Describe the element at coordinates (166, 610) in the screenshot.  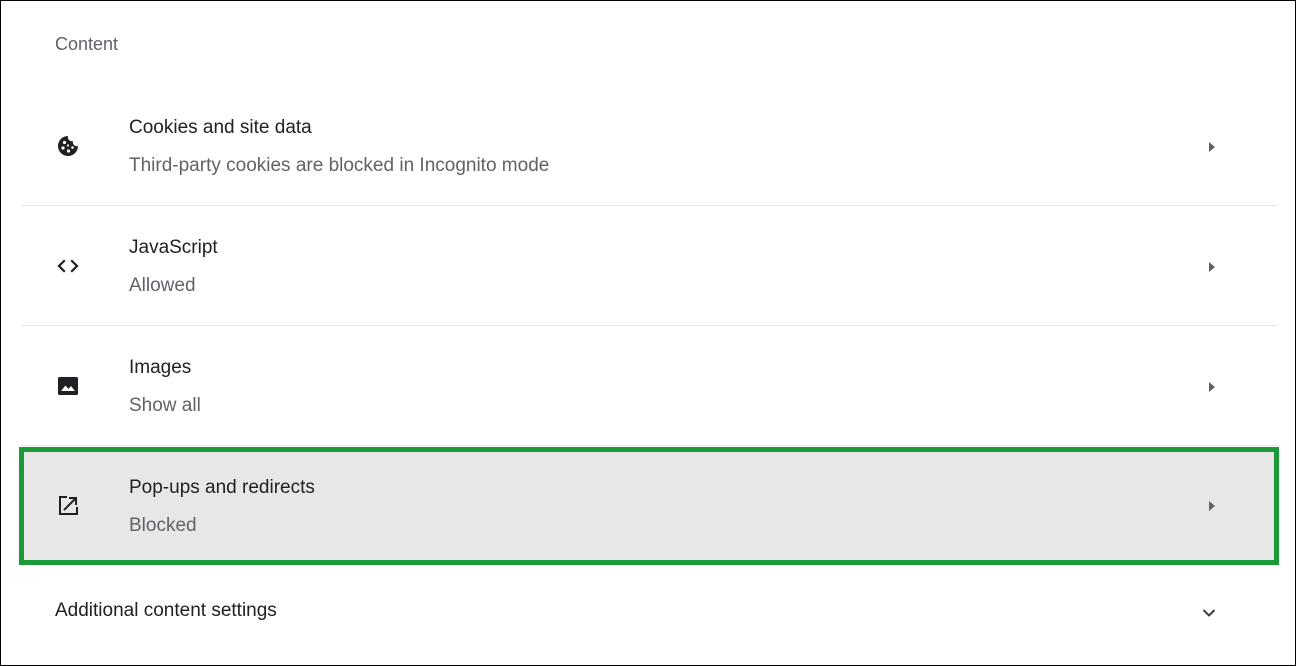
I see `additional-content-settings-label: Additional content settings` at that location.